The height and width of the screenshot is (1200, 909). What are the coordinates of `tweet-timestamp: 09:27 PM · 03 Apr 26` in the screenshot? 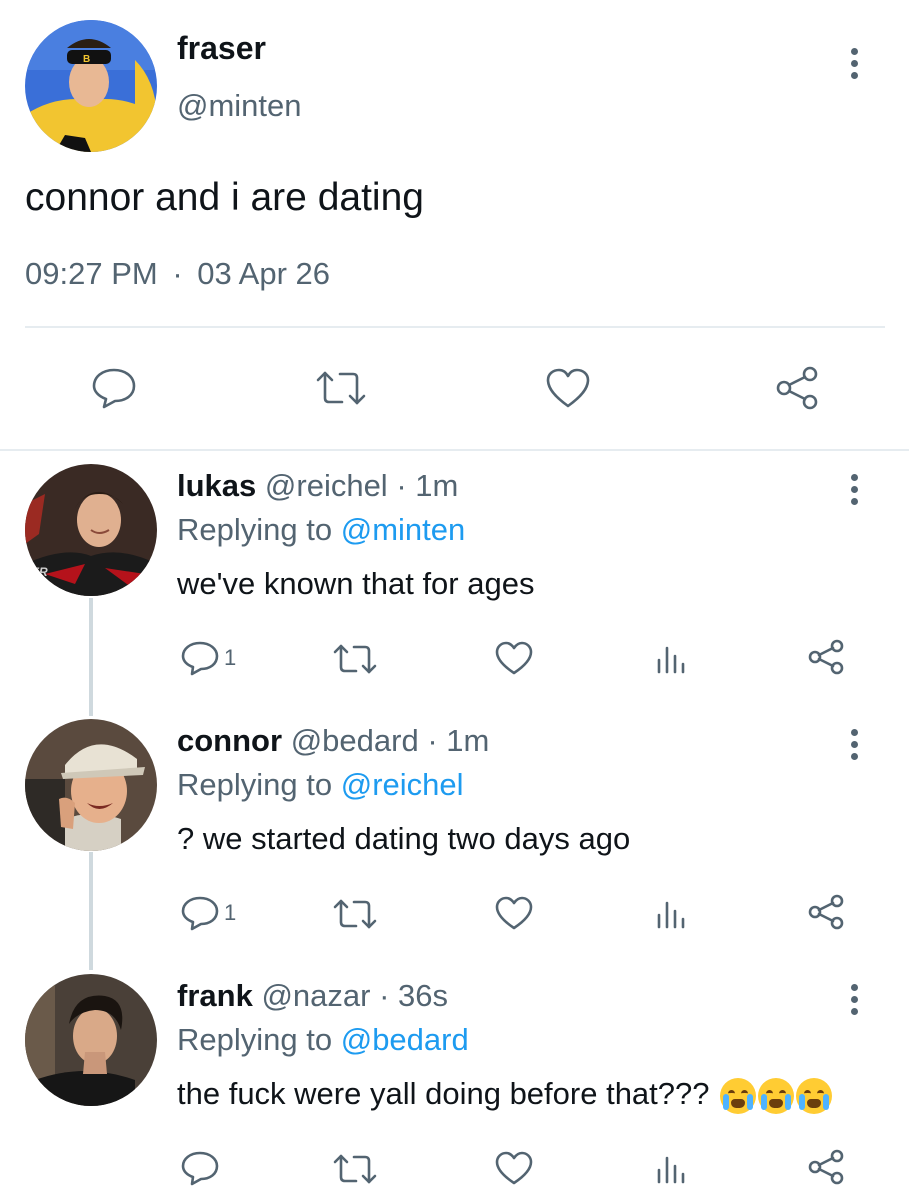 It's located at (177, 274).